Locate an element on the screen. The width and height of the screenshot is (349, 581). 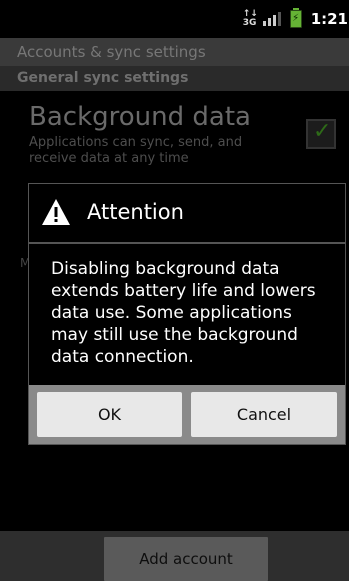
signal-strength-icon is located at coordinates (271, 19).